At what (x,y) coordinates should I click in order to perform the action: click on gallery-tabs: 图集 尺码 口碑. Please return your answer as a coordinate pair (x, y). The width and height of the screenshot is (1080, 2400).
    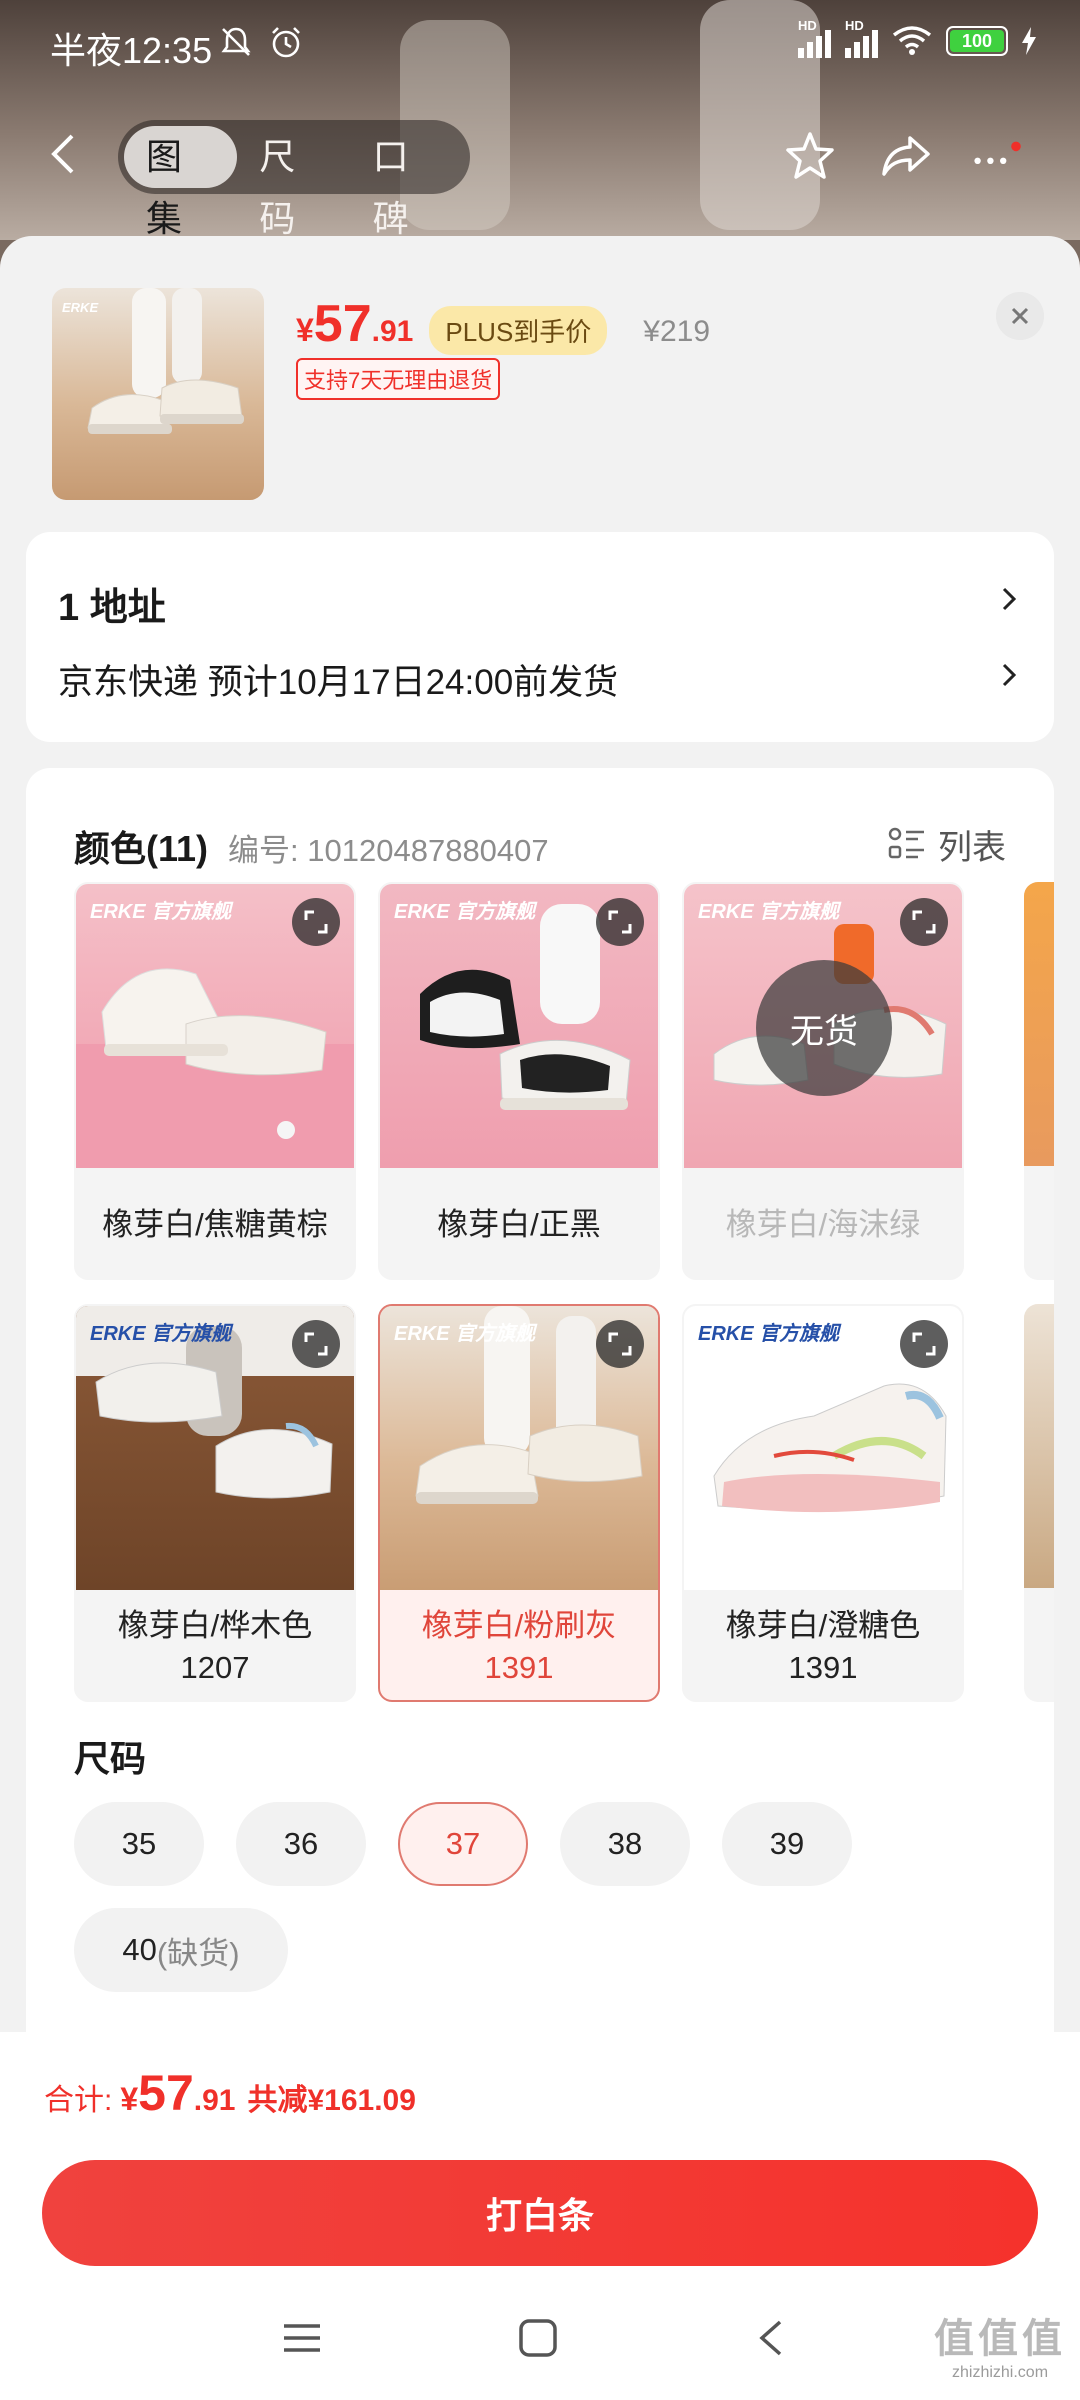
    Looking at the image, I should click on (294, 179).